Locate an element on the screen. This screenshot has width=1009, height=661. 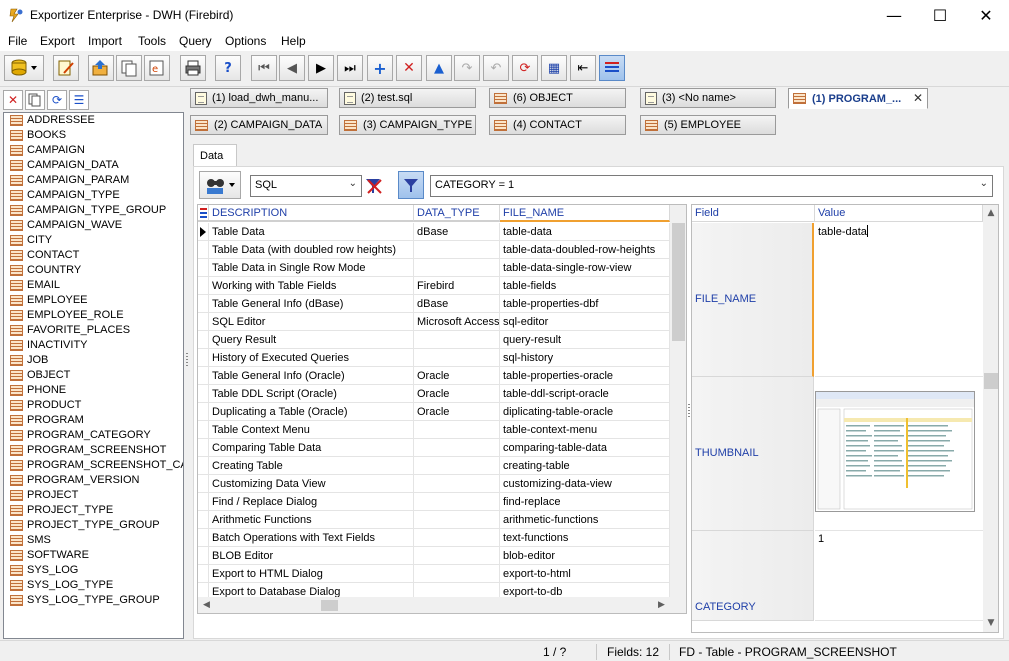
table-cell: Arithmetic Functions is located at coordinates (311, 520).